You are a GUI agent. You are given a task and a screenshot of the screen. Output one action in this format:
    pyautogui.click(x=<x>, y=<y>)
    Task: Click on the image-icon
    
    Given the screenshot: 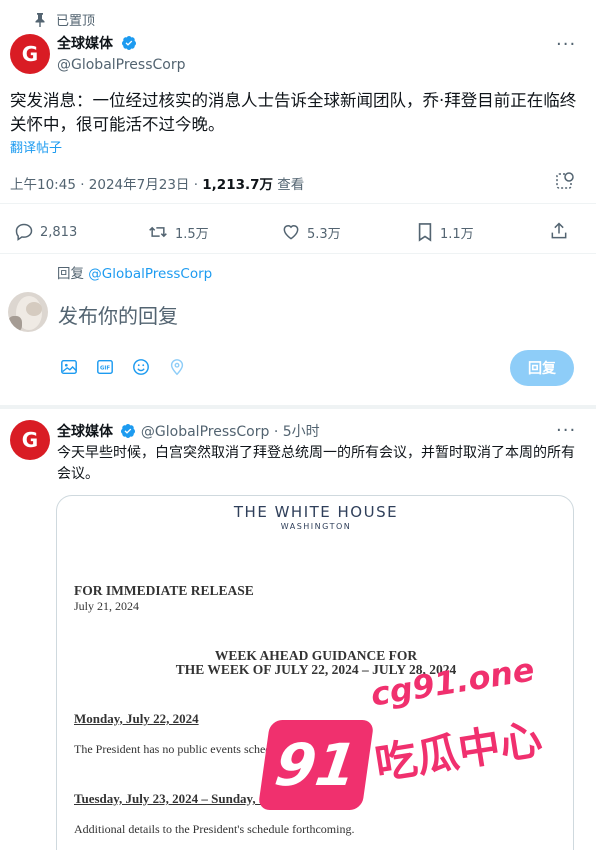 What is the action you would take?
    pyautogui.click(x=69, y=367)
    